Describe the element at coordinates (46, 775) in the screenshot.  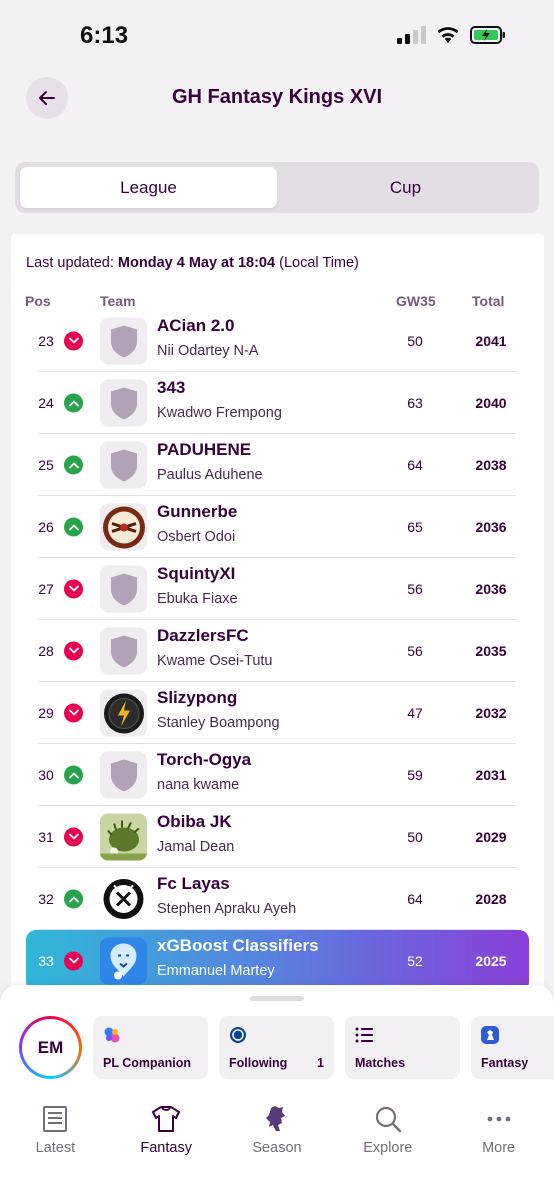
I see `row-position: 30` at that location.